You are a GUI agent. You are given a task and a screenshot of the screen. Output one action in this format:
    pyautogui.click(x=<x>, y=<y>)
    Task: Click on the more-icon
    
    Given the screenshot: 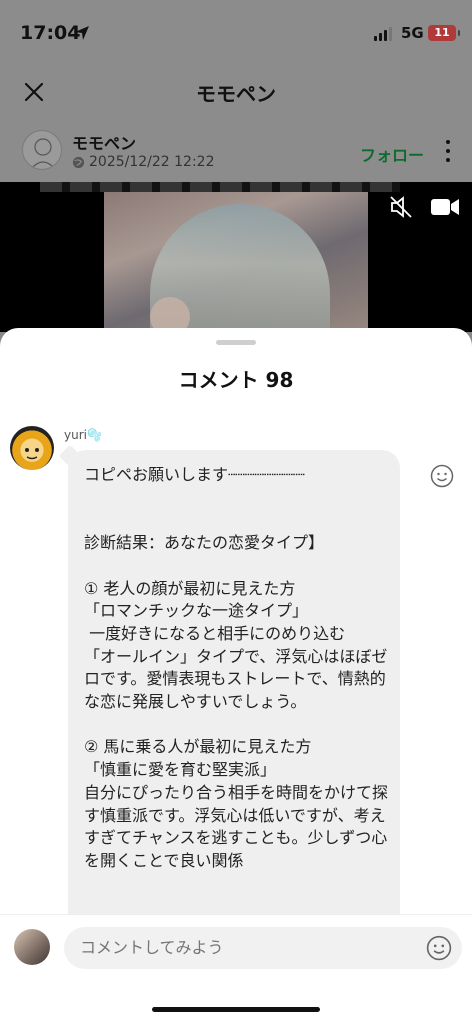 What is the action you would take?
    pyautogui.click(x=448, y=151)
    